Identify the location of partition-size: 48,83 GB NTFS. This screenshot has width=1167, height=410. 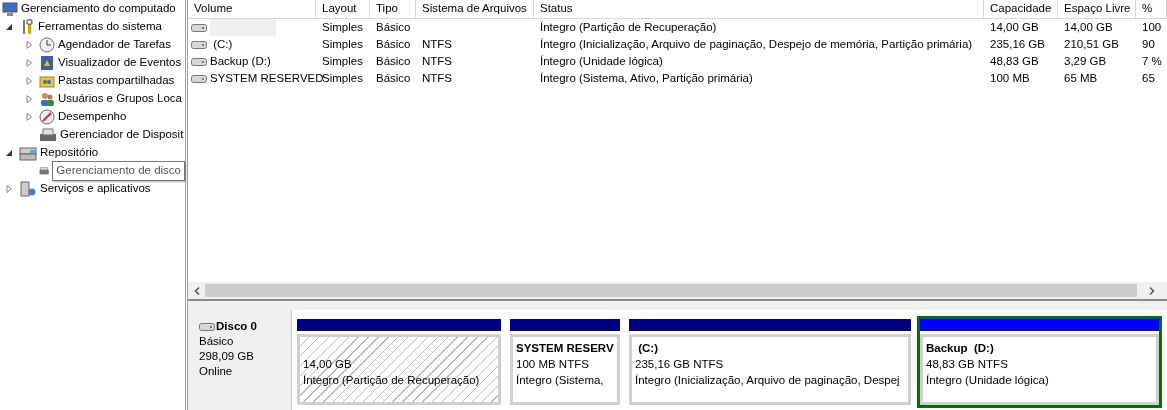
(967, 364).